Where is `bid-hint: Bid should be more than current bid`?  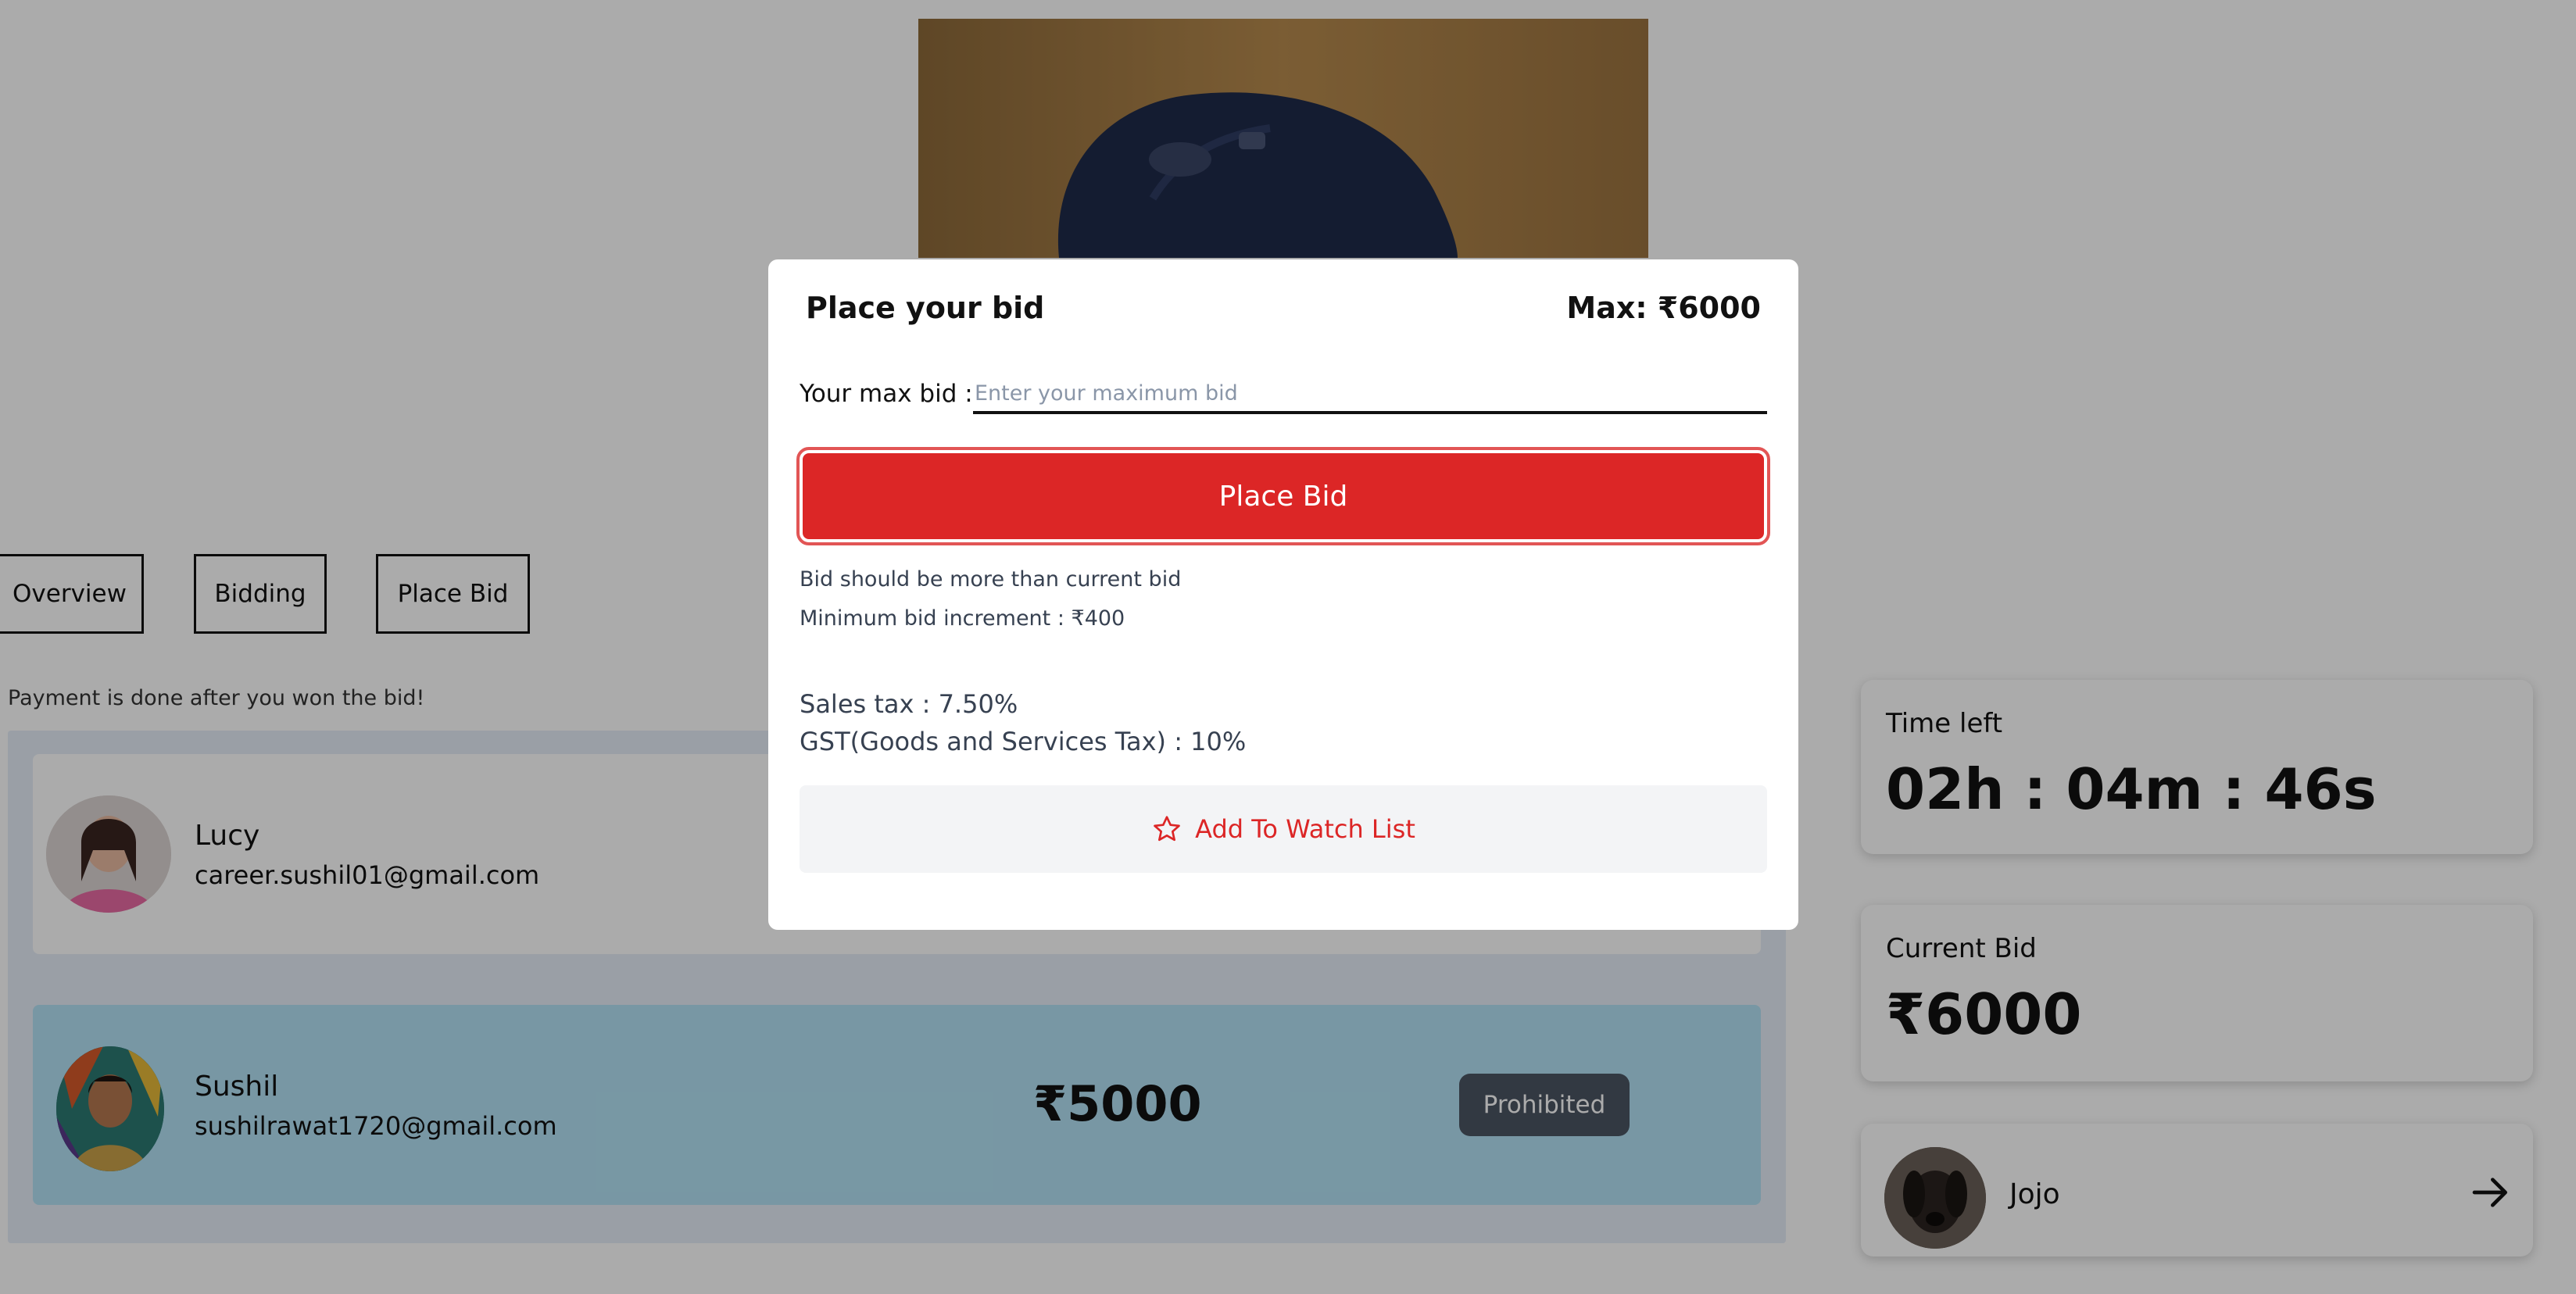
bid-hint: Bid should be more than current bid is located at coordinates (991, 579).